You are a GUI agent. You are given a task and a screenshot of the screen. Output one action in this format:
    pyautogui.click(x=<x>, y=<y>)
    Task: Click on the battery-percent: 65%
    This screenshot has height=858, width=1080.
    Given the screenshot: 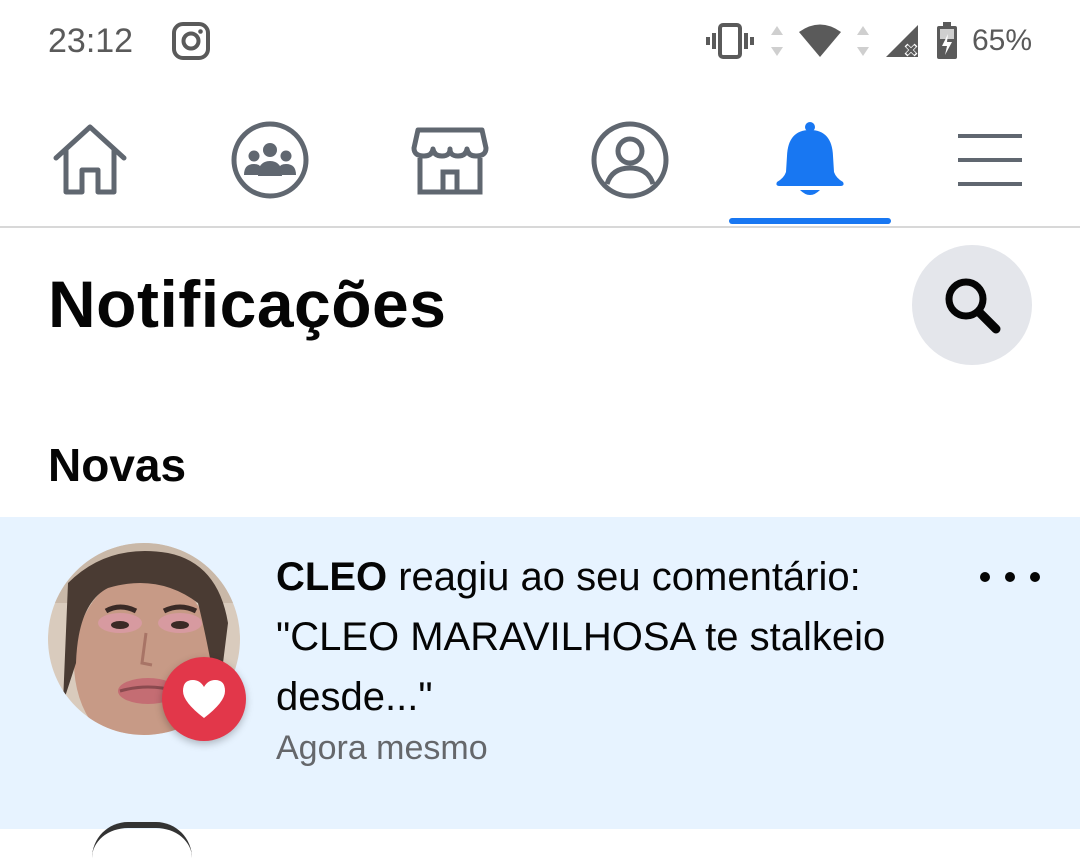 What is the action you would take?
    pyautogui.click(x=1001, y=40)
    